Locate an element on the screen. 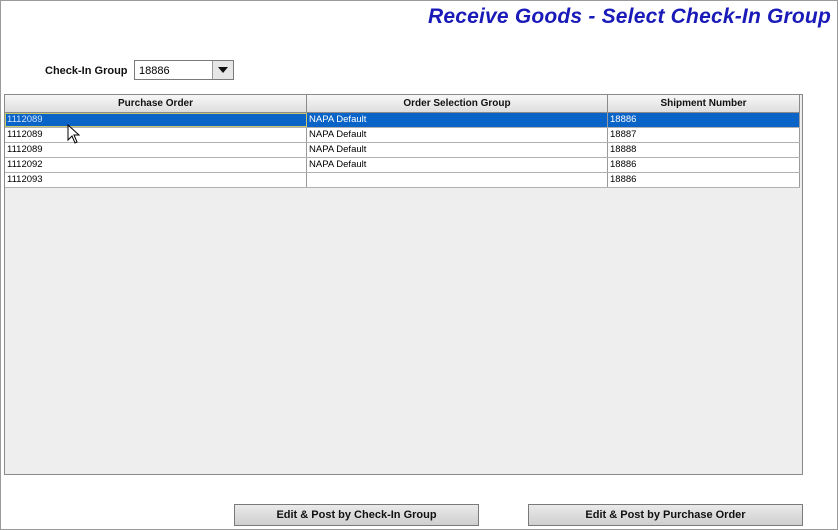  cell-order-selection-group is located at coordinates (457, 180).